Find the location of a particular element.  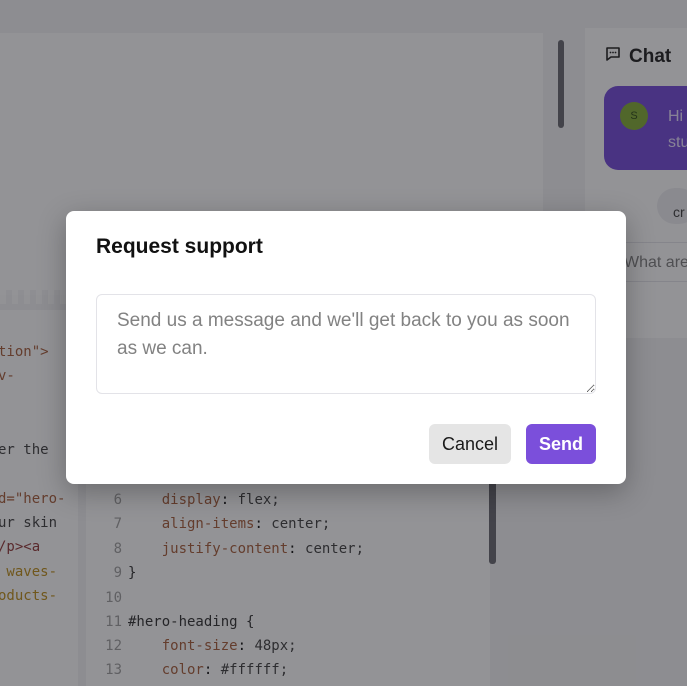

cancel-button: Cancel is located at coordinates (470, 444).